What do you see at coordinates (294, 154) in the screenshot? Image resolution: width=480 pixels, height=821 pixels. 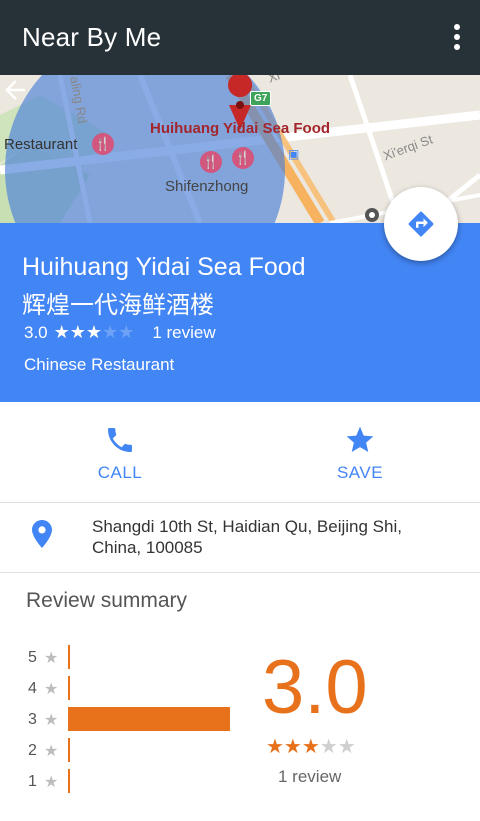 I see `transit-icon: ▣` at bounding box center [294, 154].